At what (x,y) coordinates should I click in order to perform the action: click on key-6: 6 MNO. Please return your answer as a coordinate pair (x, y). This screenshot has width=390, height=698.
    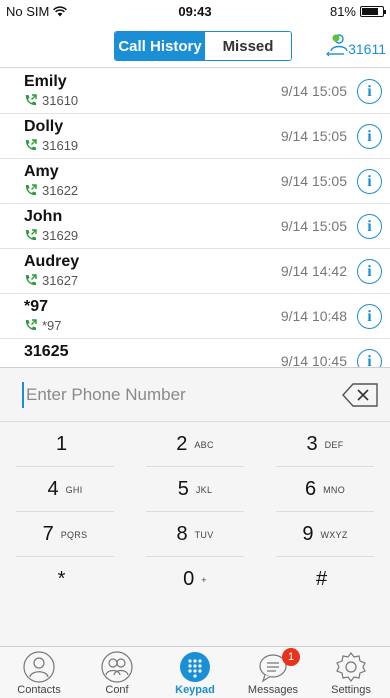
    Looking at the image, I should click on (325, 489).